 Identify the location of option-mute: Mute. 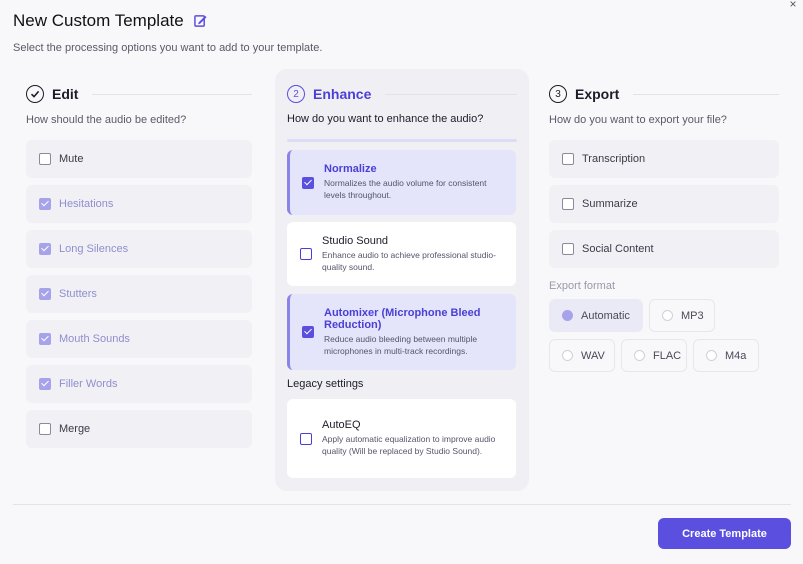
(139, 159).